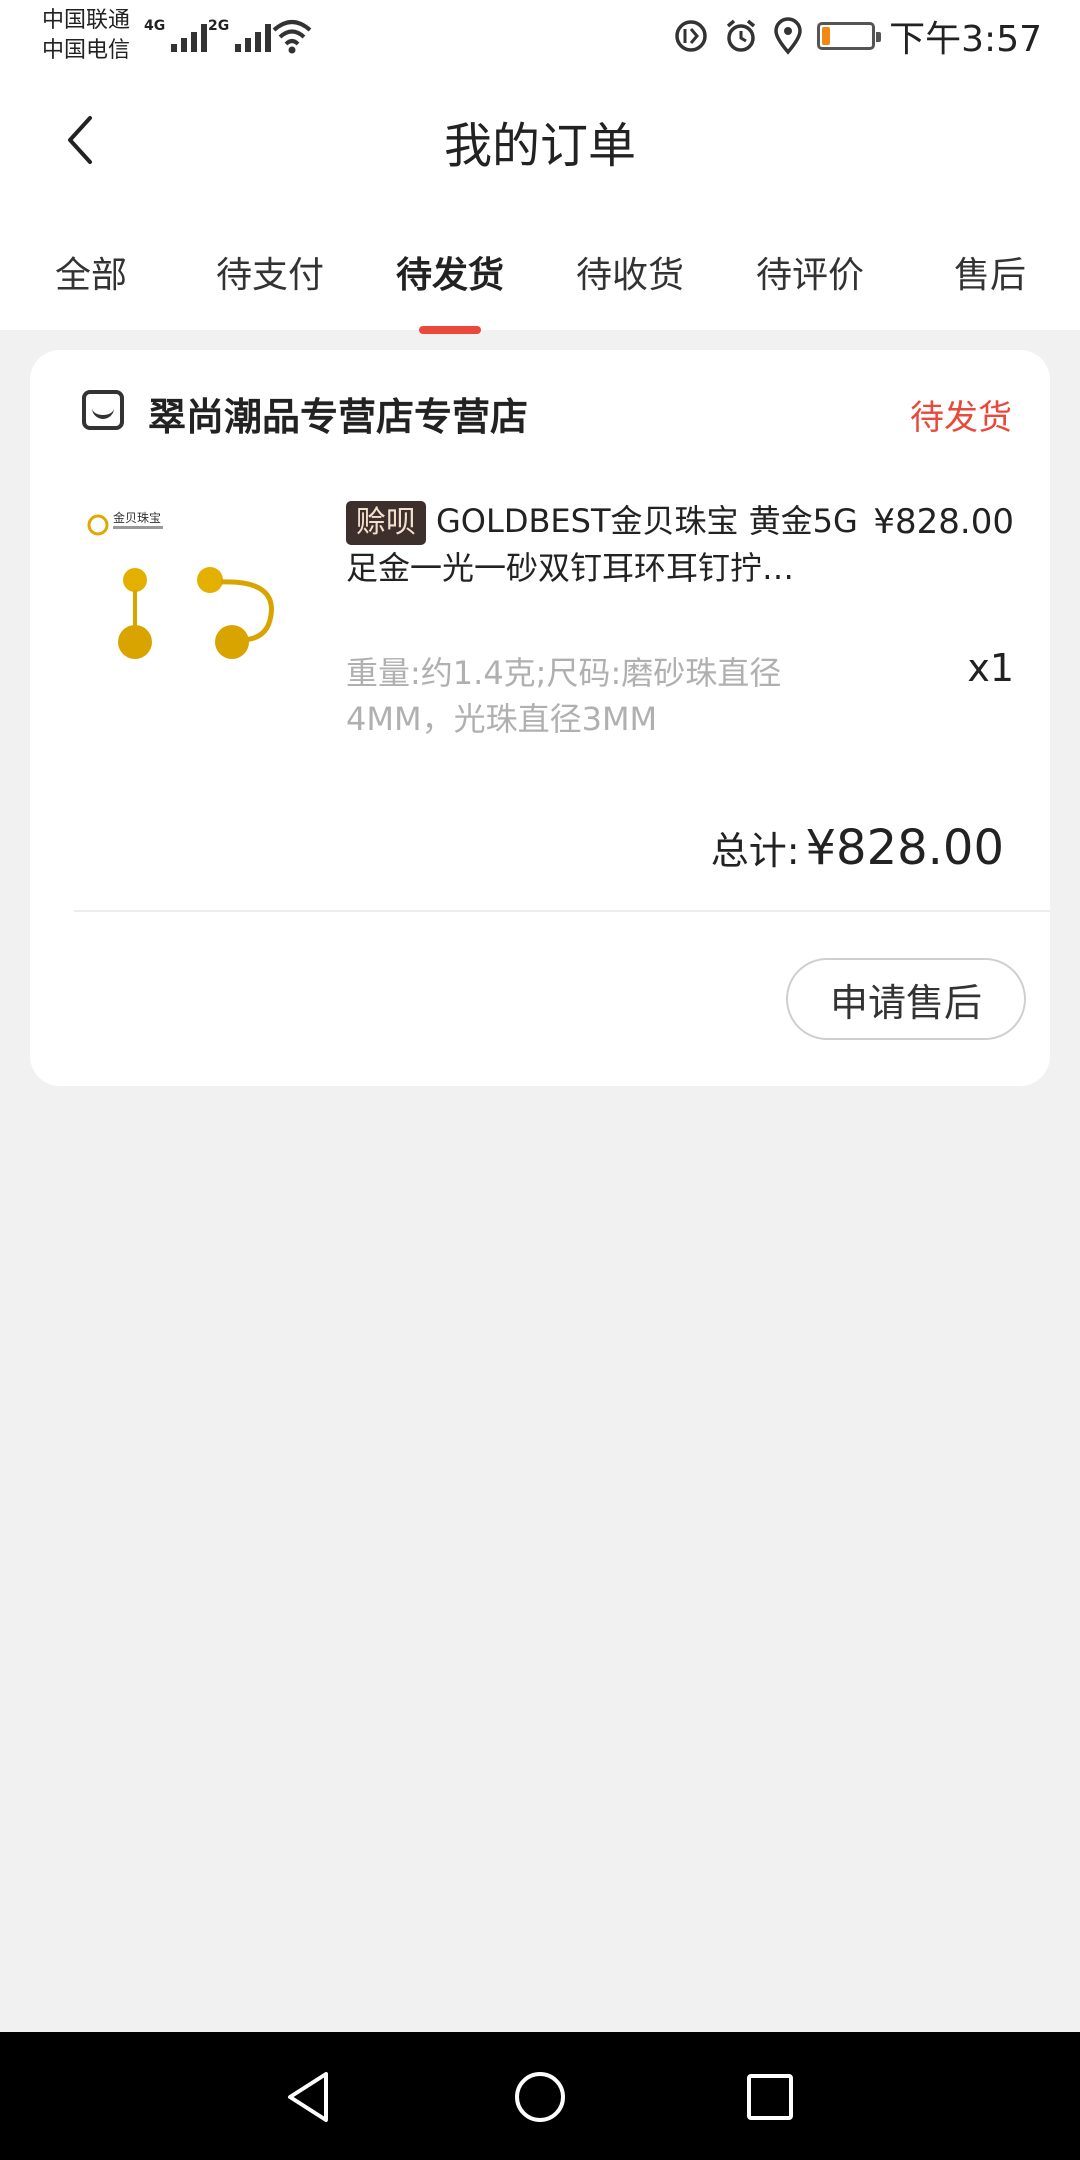  I want to click on total-value: ¥828.00, so click(905, 848).